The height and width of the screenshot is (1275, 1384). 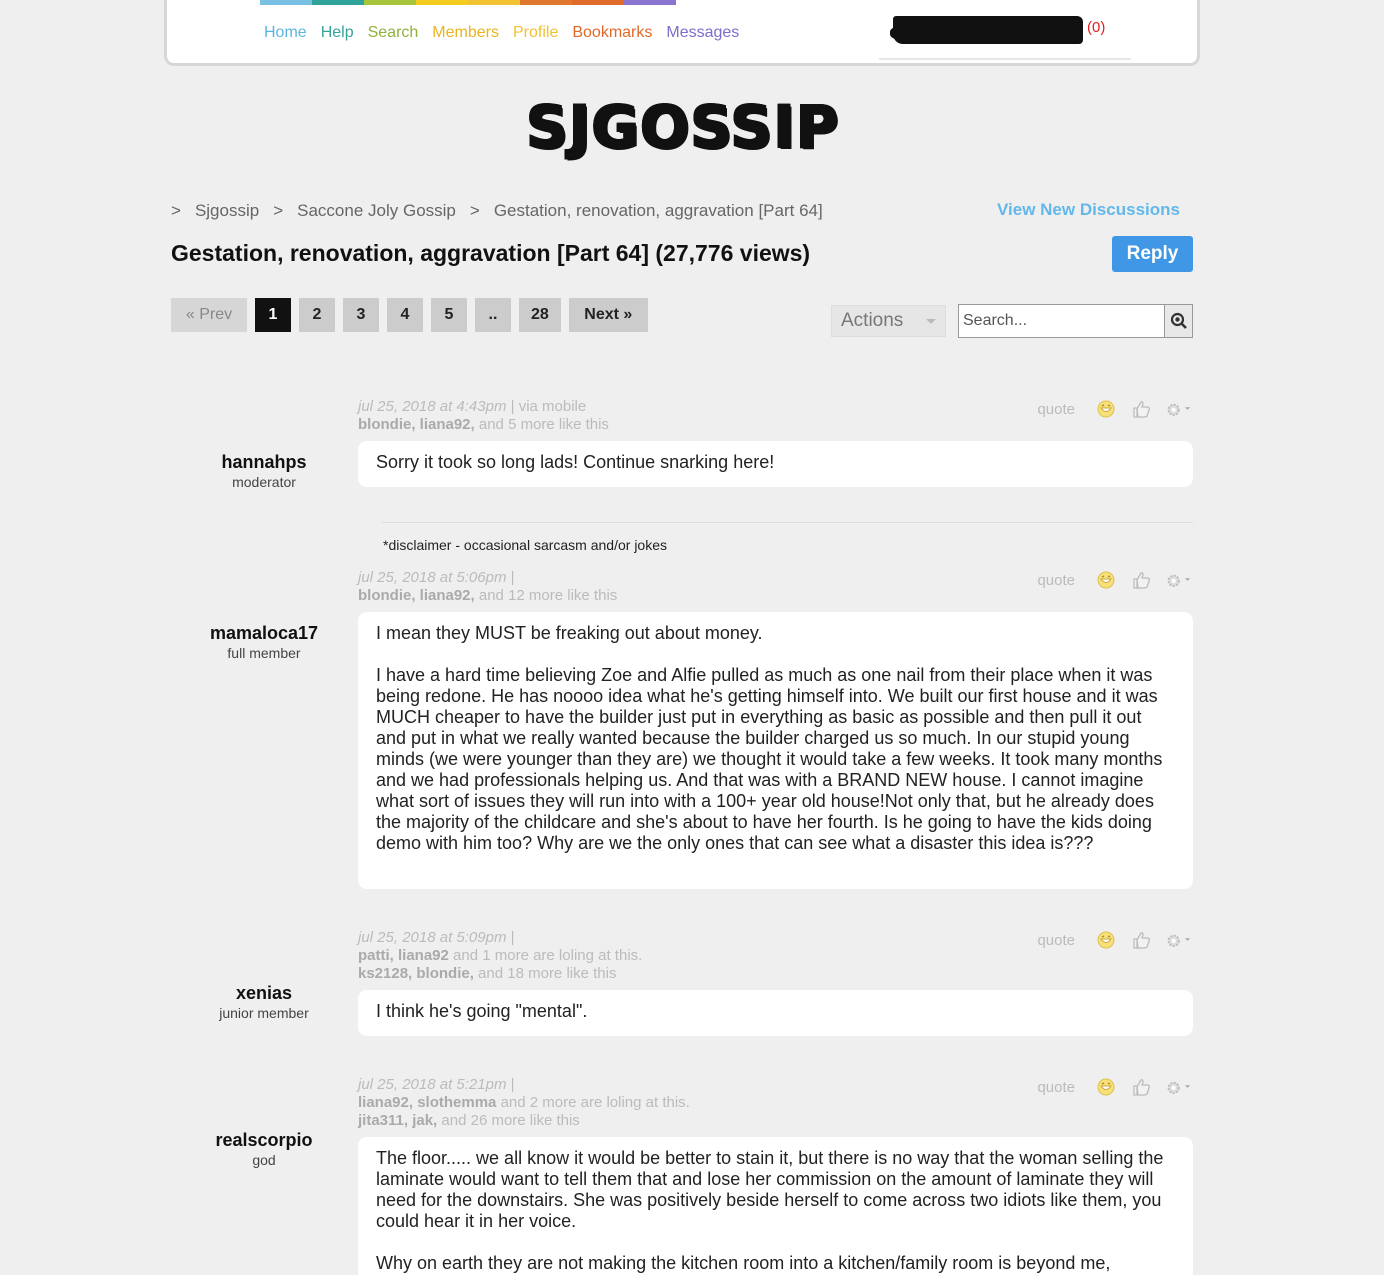 What do you see at coordinates (427, 1102) in the screenshot?
I see `lolers: liana92, slothemma` at bounding box center [427, 1102].